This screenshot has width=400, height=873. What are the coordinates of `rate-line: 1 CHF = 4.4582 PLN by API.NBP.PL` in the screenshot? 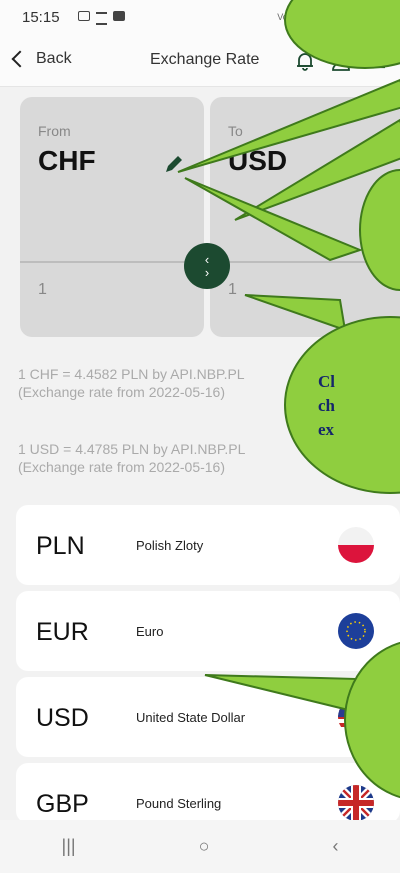 It's located at (131, 374).